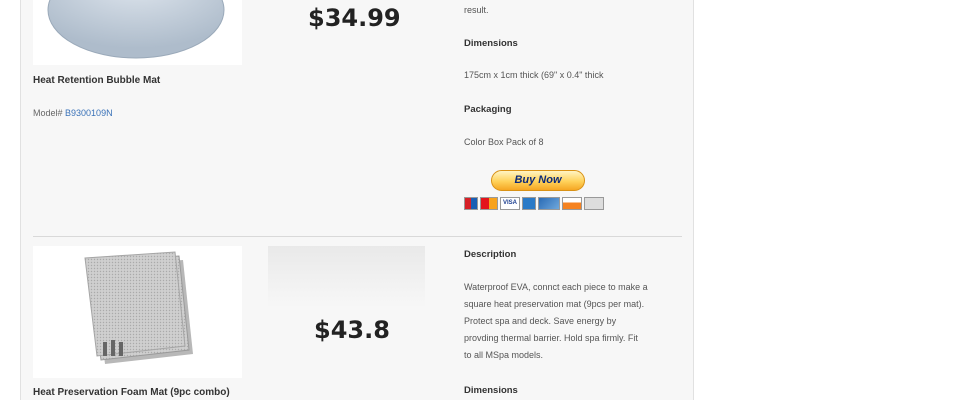 This screenshot has height=400, width=960. What do you see at coordinates (488, 109) in the screenshot?
I see `packaging-heading: Packaging` at bounding box center [488, 109].